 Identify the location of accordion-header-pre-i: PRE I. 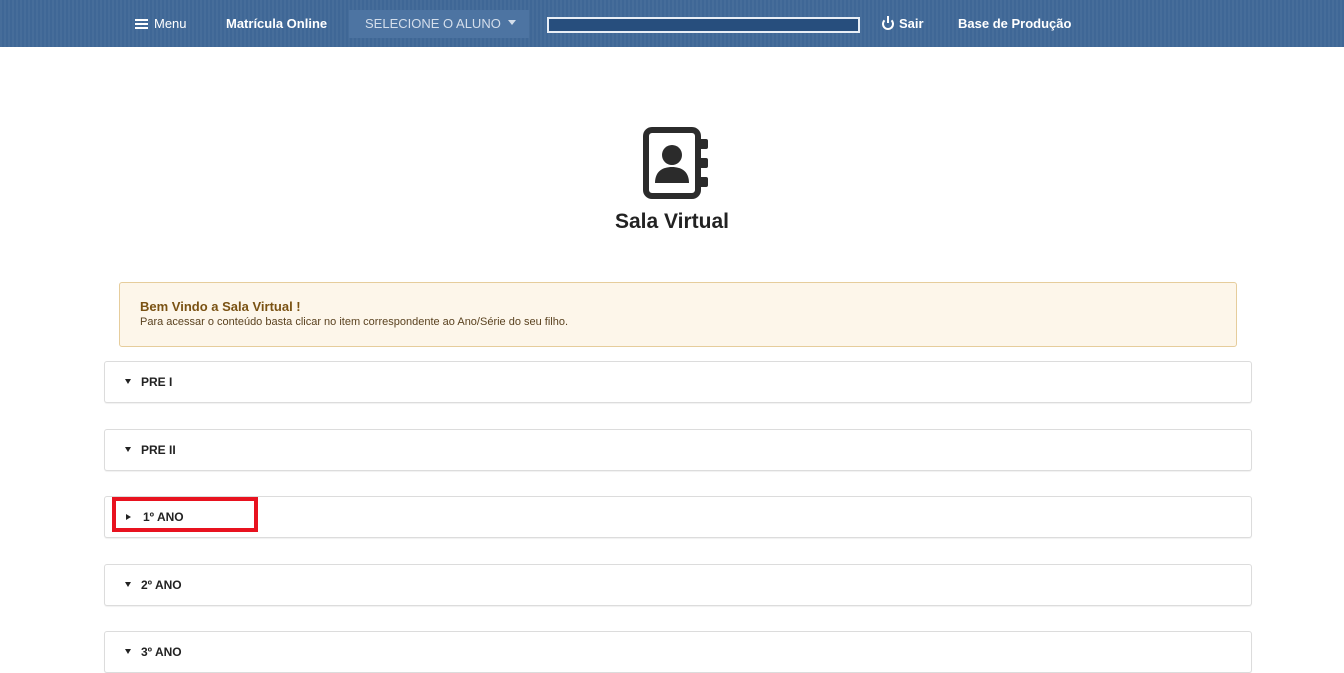
(678, 382).